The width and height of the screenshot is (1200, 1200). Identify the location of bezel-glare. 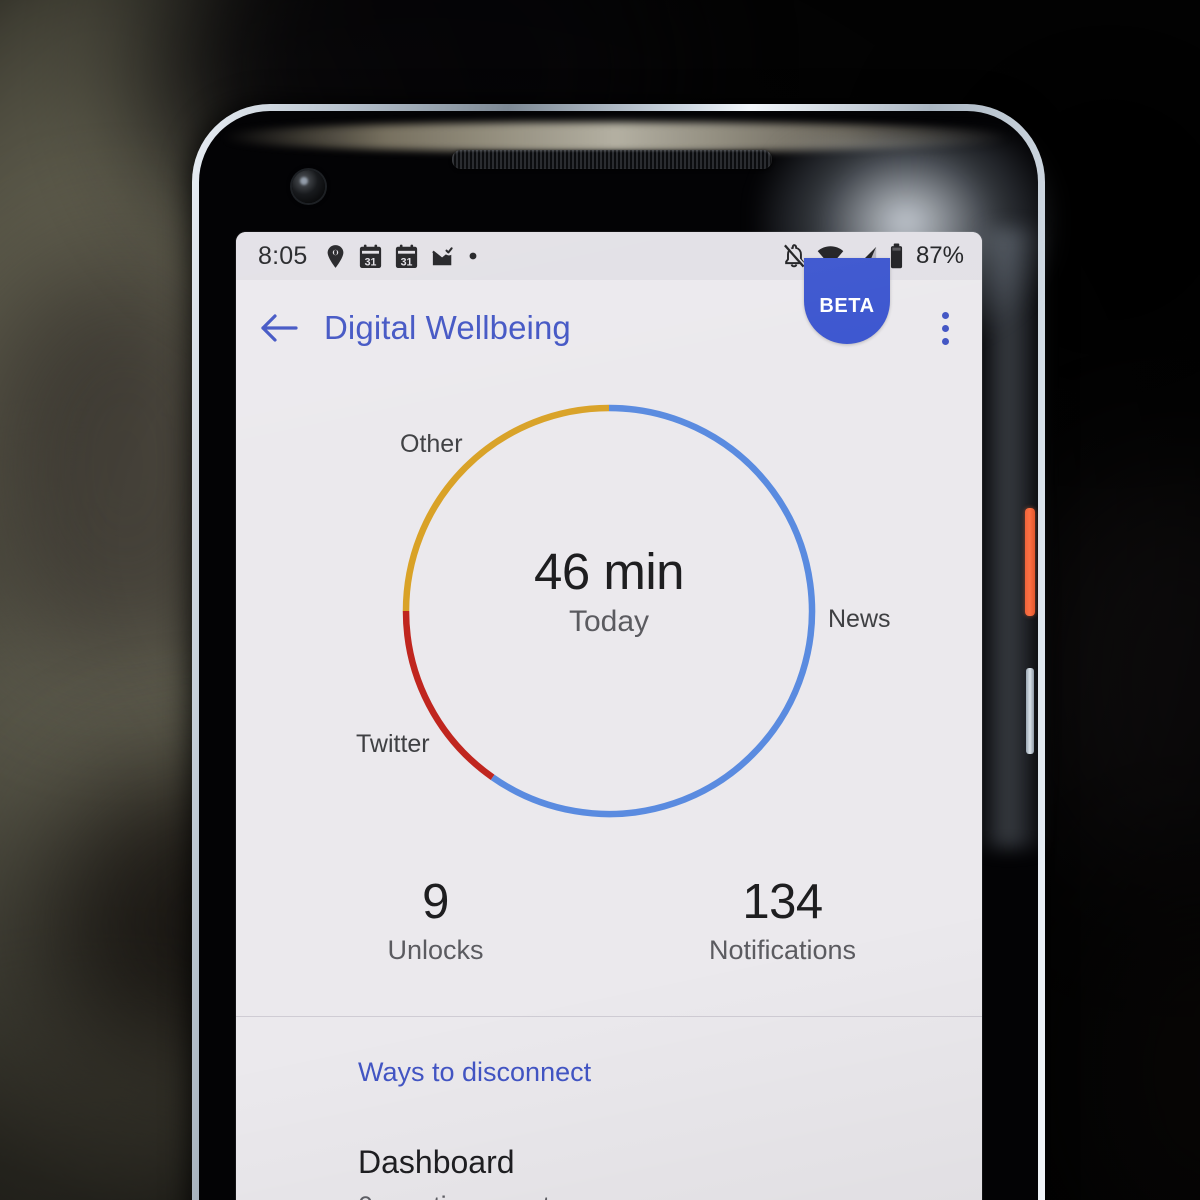
(616, 137).